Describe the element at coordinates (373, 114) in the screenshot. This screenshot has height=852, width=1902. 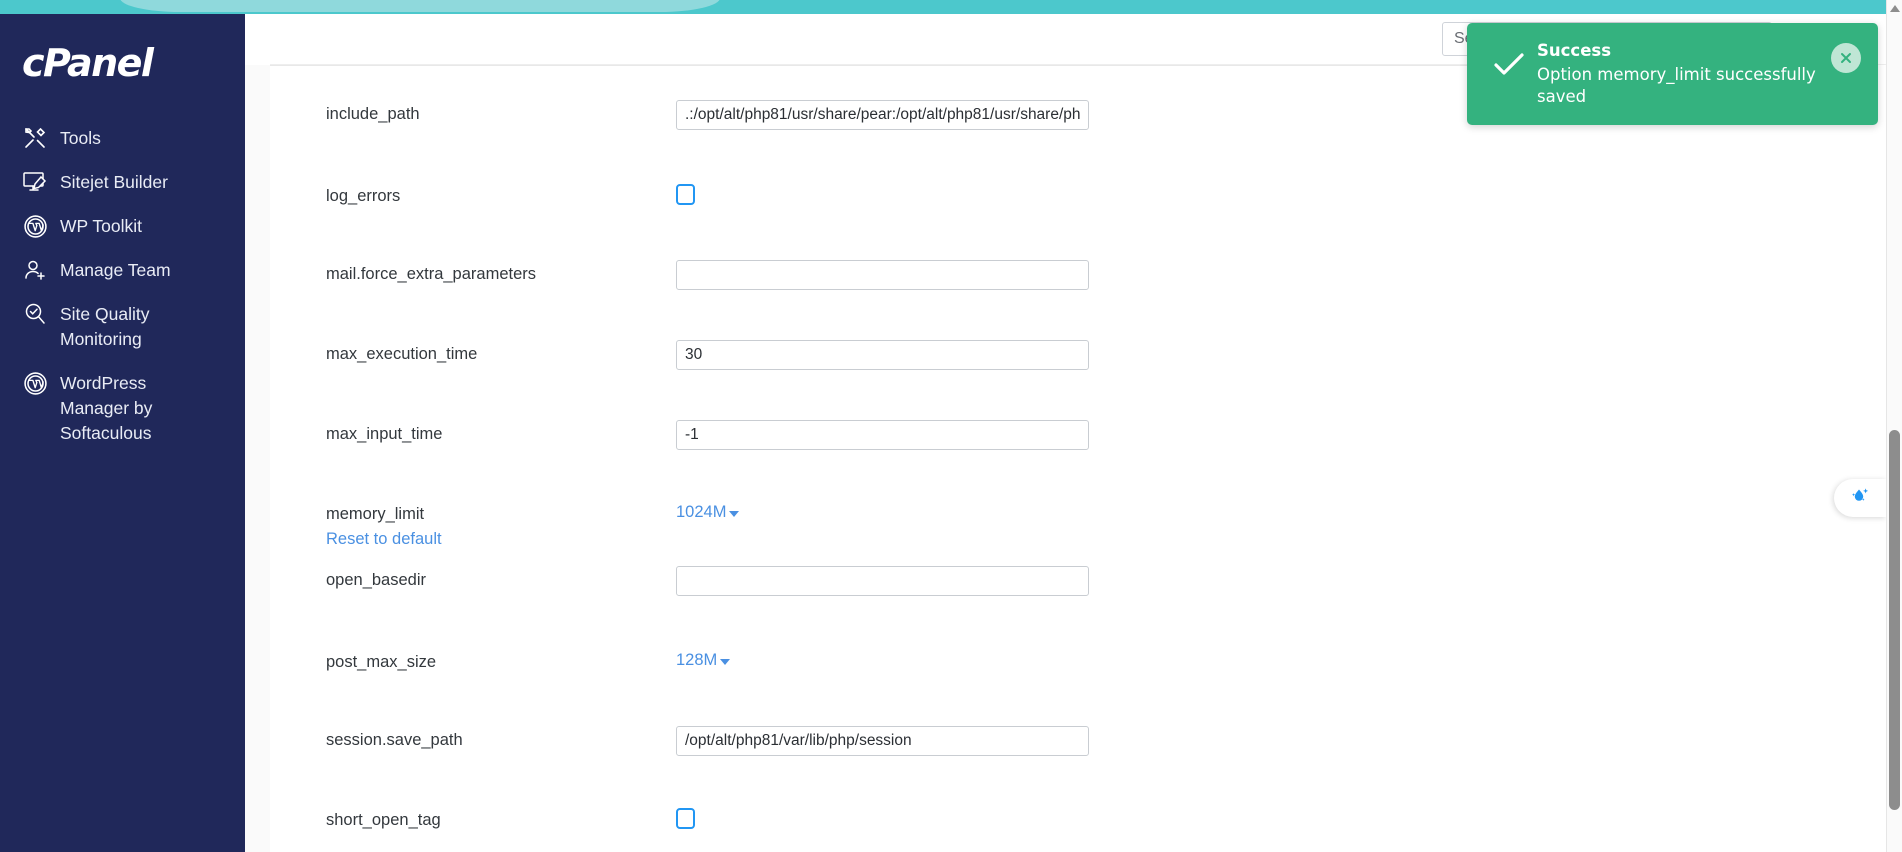
I see `form-row-label: include_path` at that location.